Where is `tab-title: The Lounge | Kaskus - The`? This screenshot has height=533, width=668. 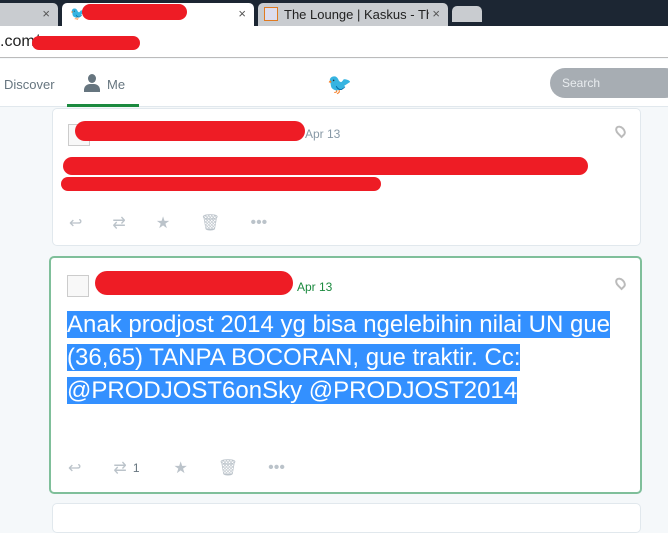 tab-title: The Lounge | Kaskus - The is located at coordinates (362, 14).